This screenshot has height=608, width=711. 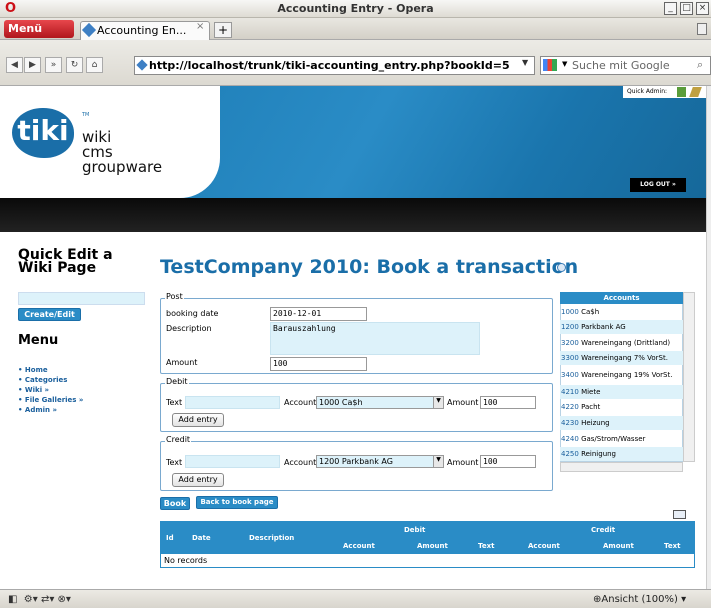 I want to click on credit-account-select: 1200 Parkbank AG, so click(x=380, y=461).